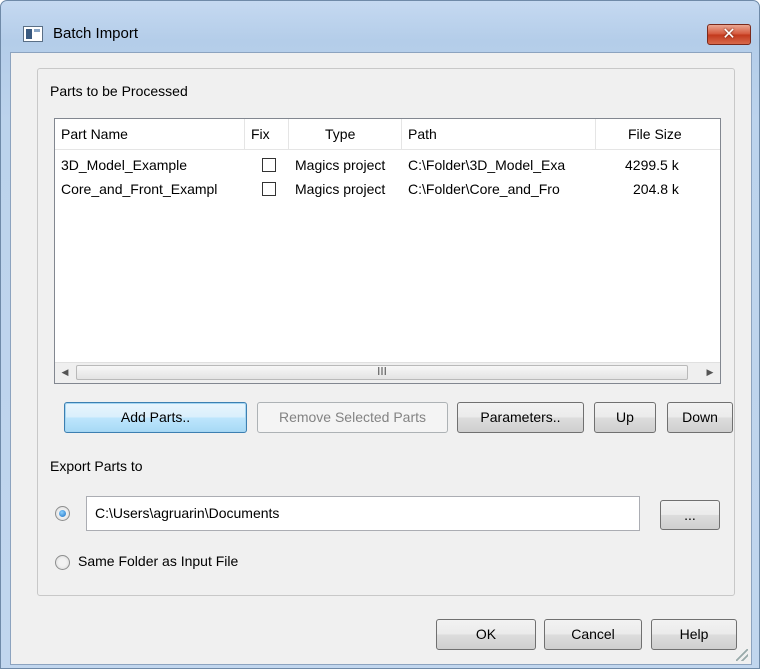 The height and width of the screenshot is (671, 762). I want to click on ok-button: OK, so click(486, 634).